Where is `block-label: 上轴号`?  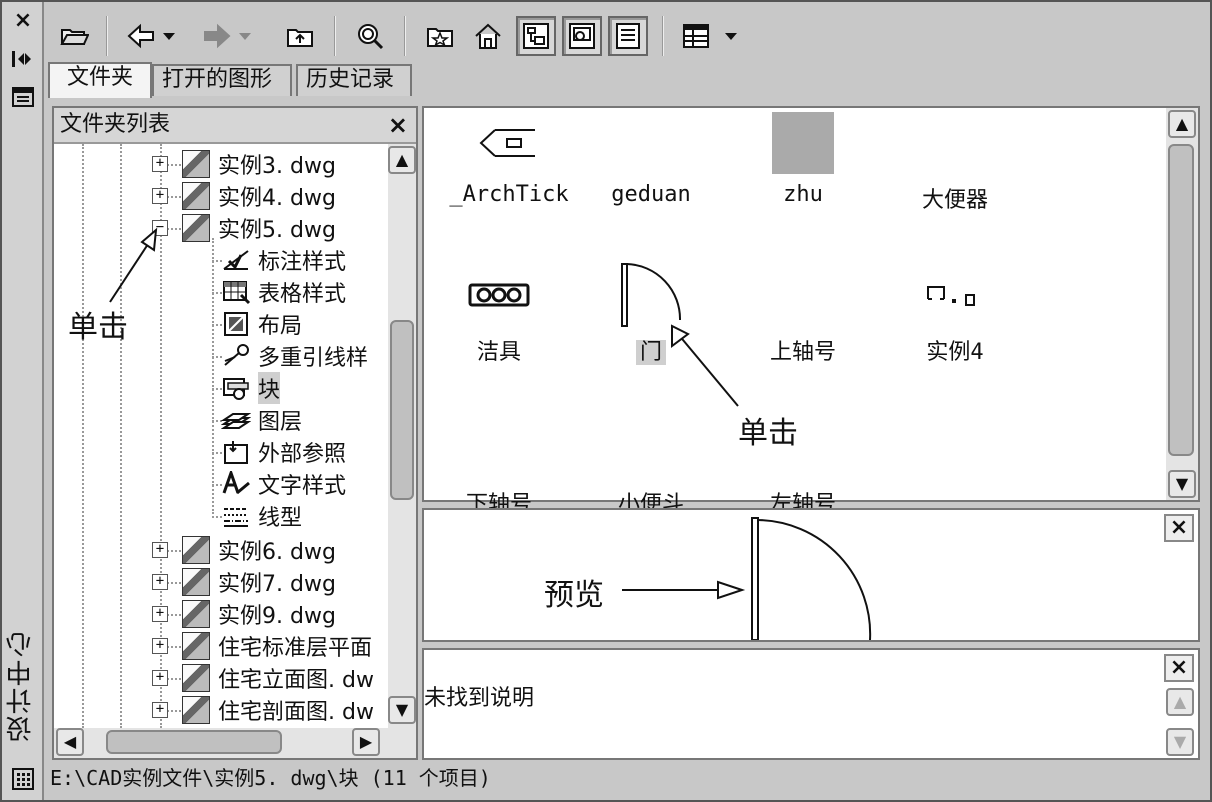
block-label: 上轴号 is located at coordinates (802, 352).